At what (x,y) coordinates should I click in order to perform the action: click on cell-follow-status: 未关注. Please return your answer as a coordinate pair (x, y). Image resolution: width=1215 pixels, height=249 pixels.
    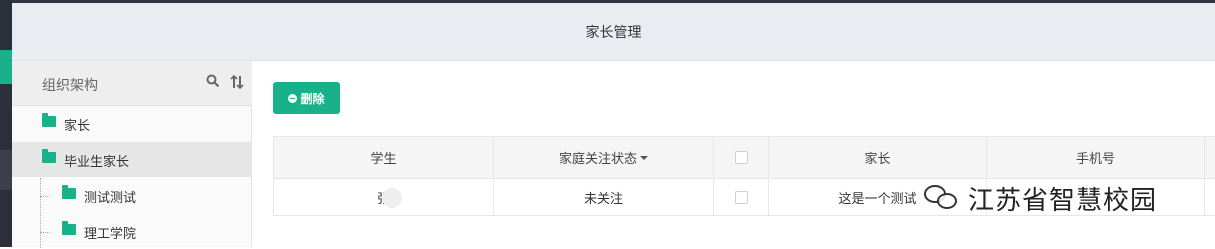
    Looking at the image, I should click on (604, 197).